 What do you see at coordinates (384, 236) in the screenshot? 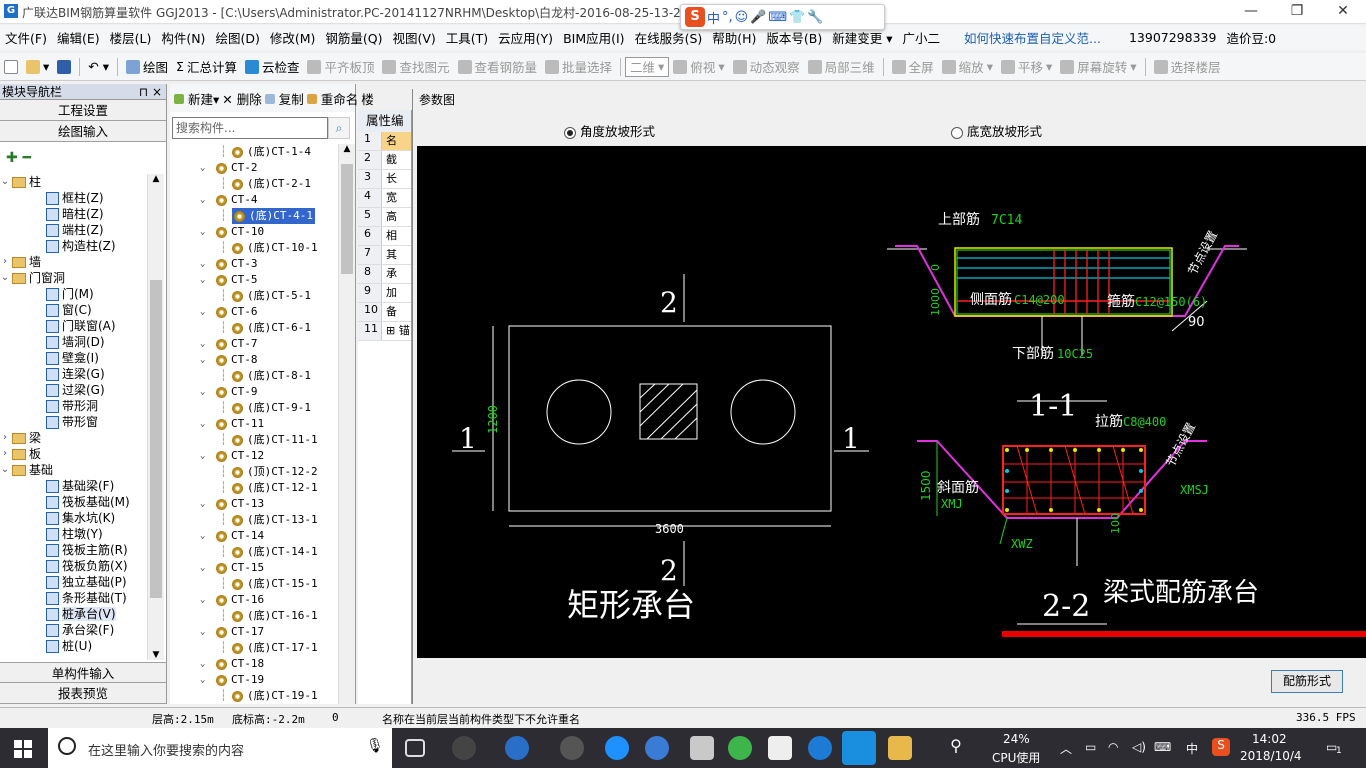
I see `property-row: 6相` at bounding box center [384, 236].